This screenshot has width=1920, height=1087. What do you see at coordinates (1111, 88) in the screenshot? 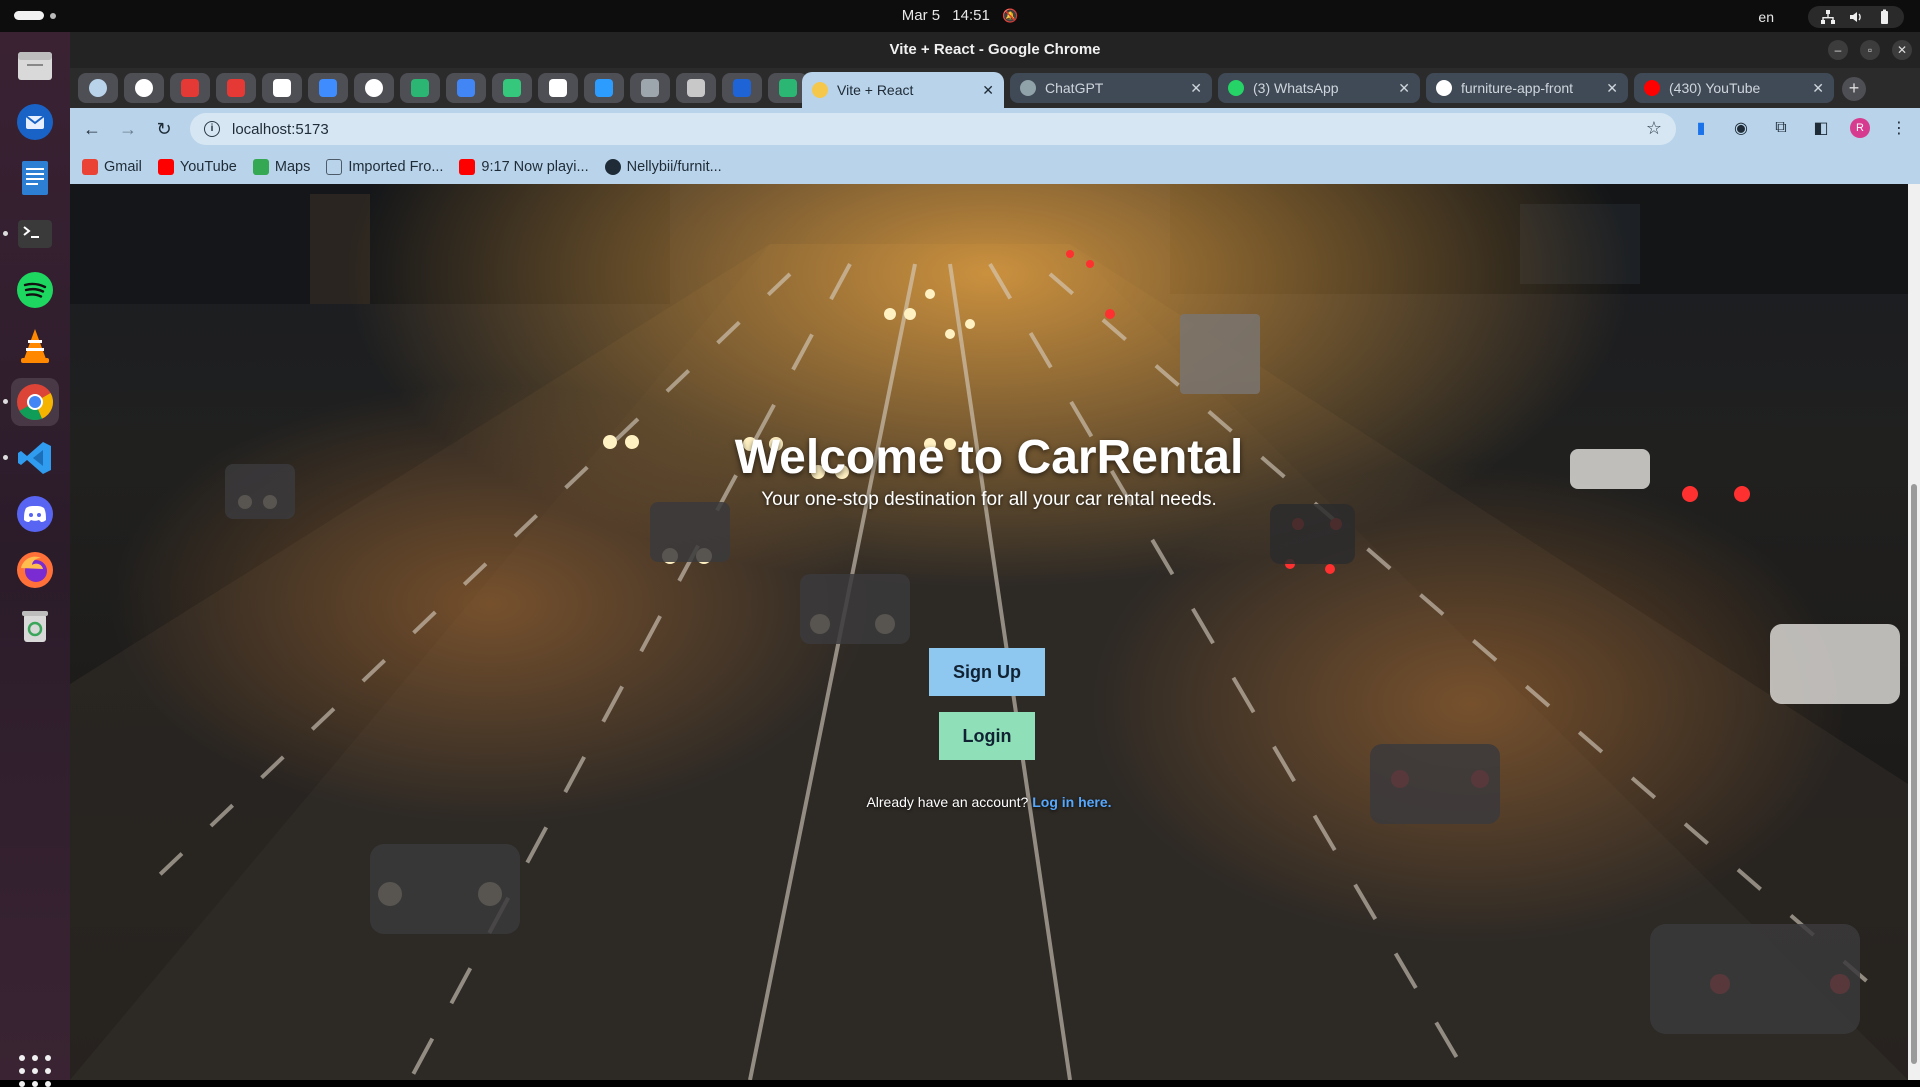
I see `tab-chatgpt: ChatGPT ✕` at bounding box center [1111, 88].